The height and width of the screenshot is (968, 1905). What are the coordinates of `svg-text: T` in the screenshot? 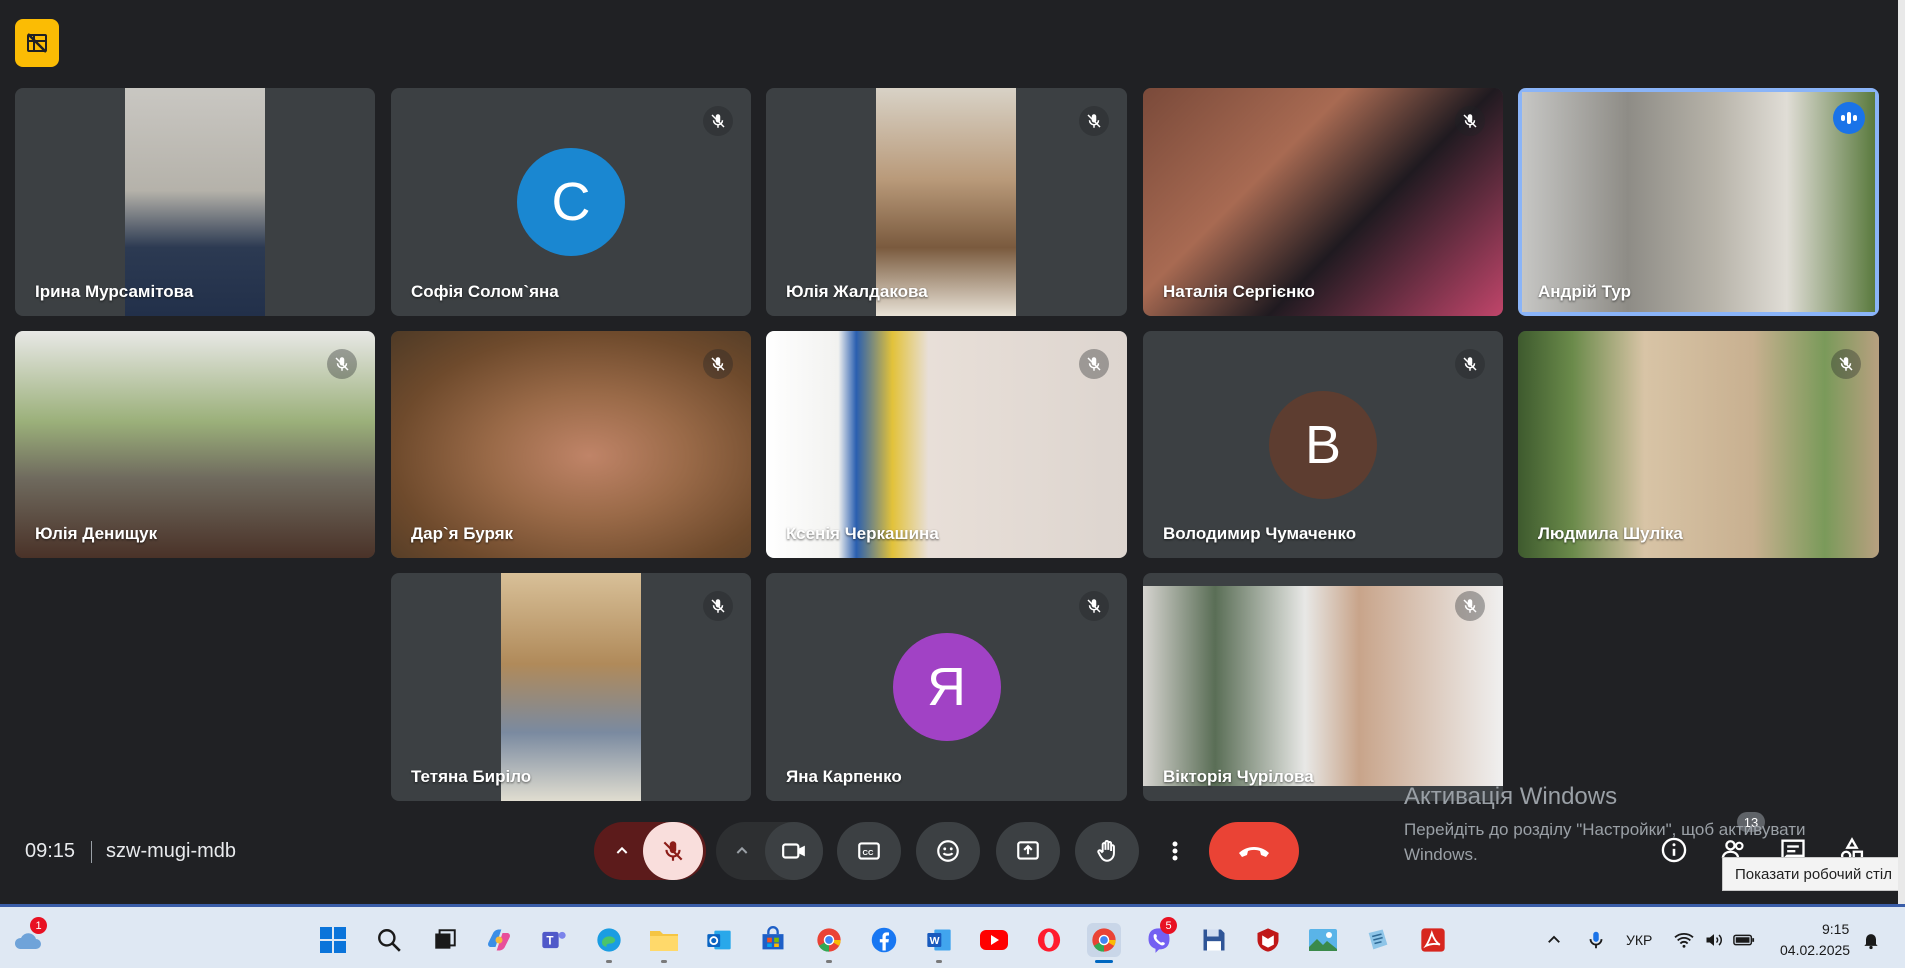 It's located at (549, 941).